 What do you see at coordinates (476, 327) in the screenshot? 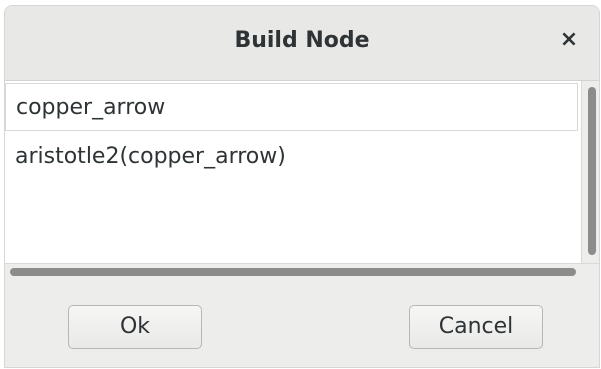
I see `cancel-button: Cancel` at bounding box center [476, 327].